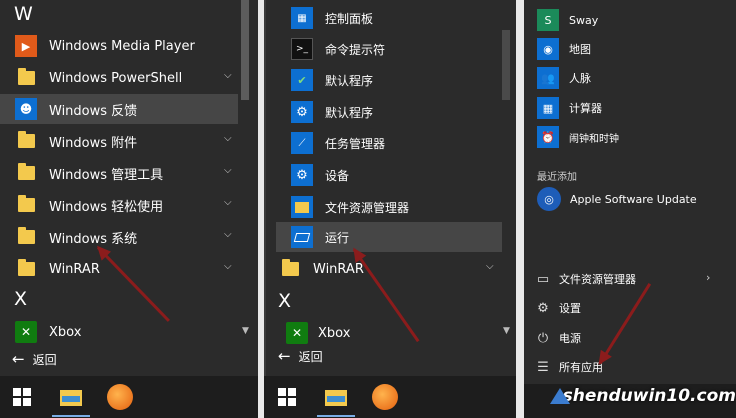 The image size is (736, 418). I want to click on watermark: shenduwin10.com, so click(642, 396).